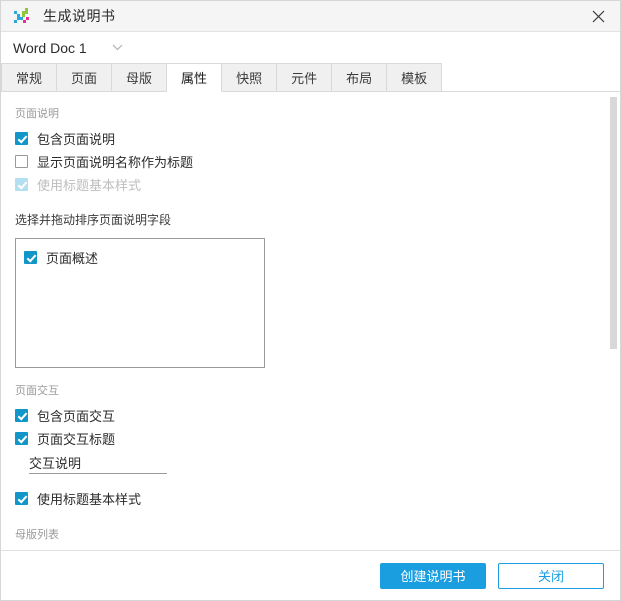 This screenshot has height=601, width=621. I want to click on tab-pages: 页面, so click(85, 77).